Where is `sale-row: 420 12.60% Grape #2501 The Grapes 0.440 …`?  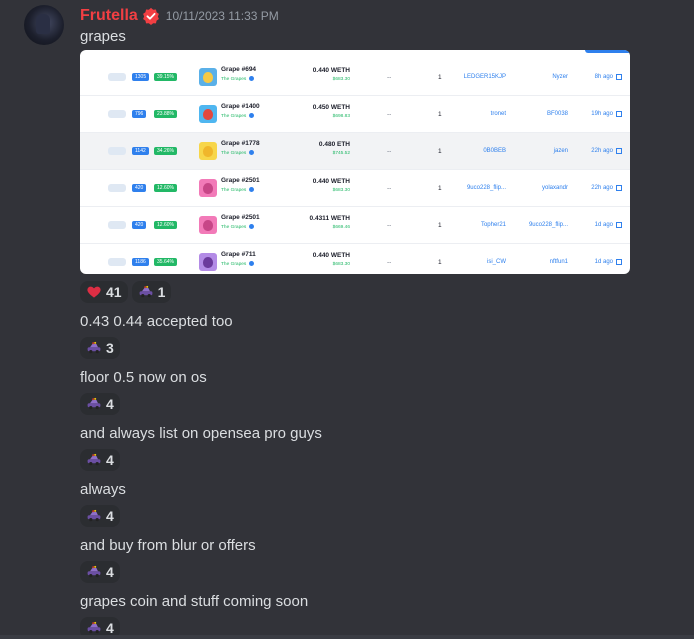 sale-row: 420 12.60% Grape #2501 The Grapes 0.440 … is located at coordinates (355, 188).